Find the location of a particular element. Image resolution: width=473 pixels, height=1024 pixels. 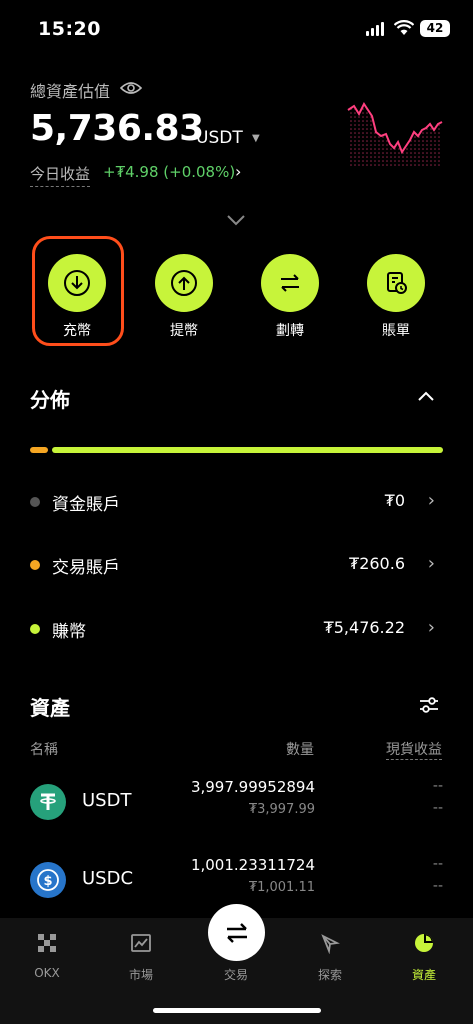

bill-button: 賬單 is located at coordinates (396, 297).